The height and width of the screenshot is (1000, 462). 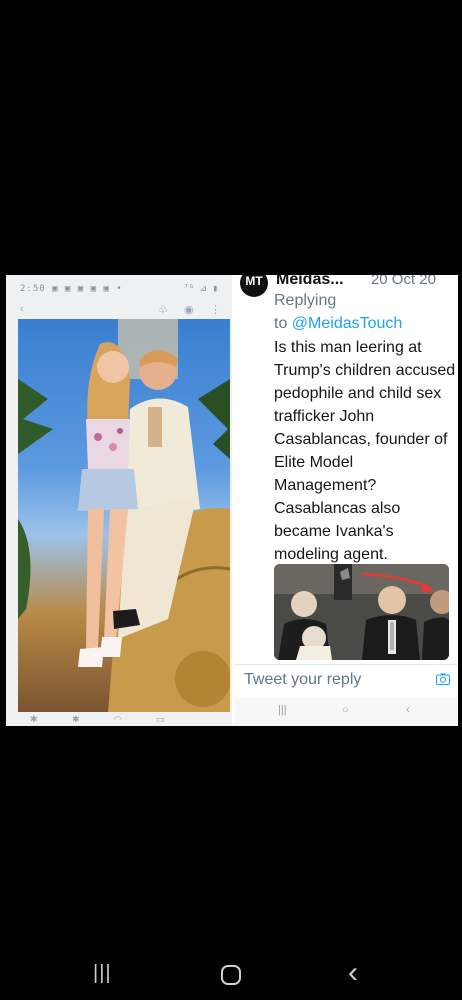 I want to click on status-signal: ⁷ᴳ ⊿ ▮, so click(x=200, y=289).